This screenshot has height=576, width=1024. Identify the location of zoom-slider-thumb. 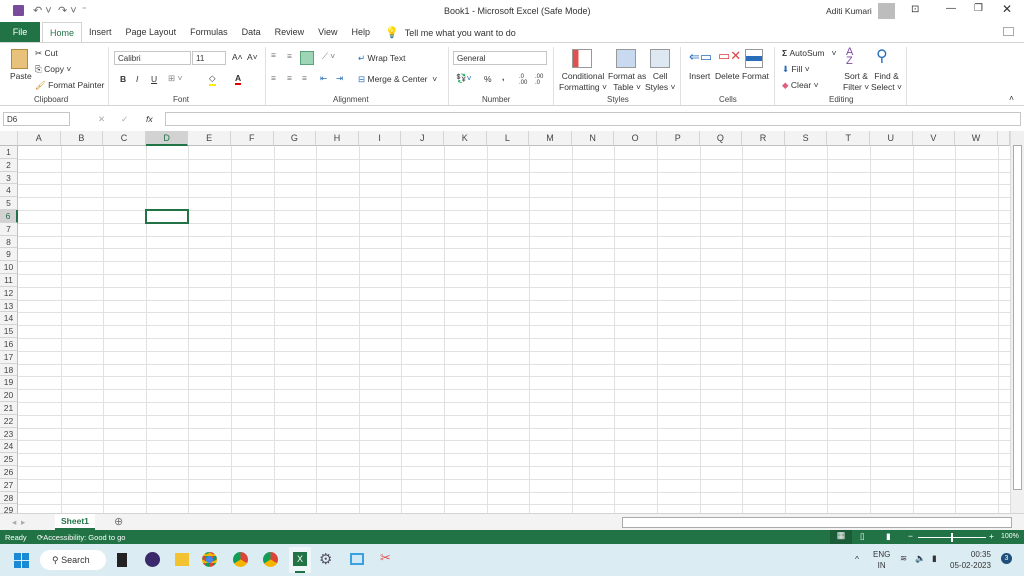
(952, 537).